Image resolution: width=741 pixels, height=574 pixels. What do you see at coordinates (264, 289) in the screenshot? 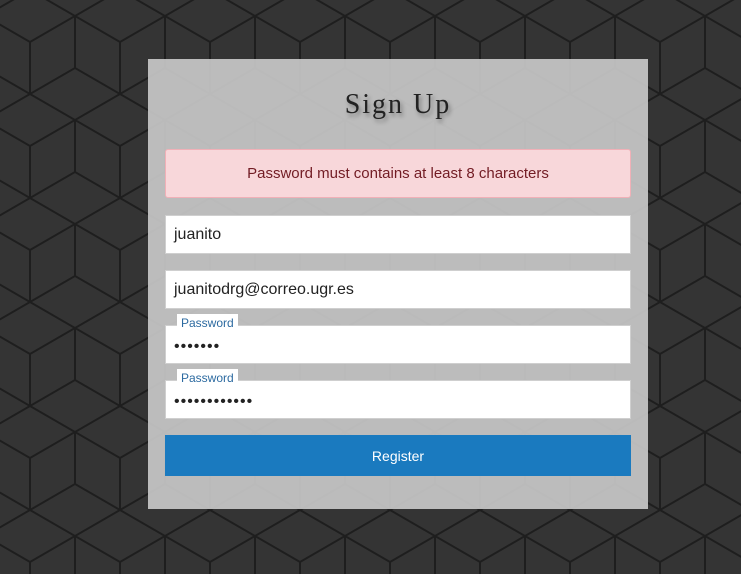
I see `email-value: juanitodrg@correo.ugr.es` at bounding box center [264, 289].